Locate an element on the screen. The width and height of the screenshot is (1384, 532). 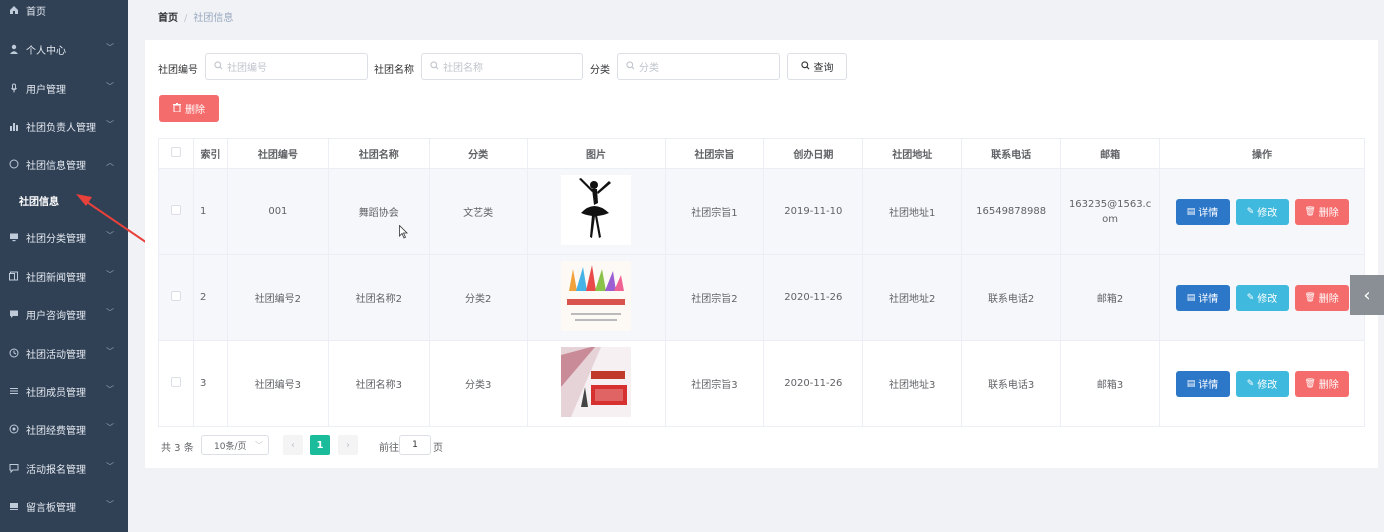
header-phone: 联系电话 is located at coordinates (1011, 153).